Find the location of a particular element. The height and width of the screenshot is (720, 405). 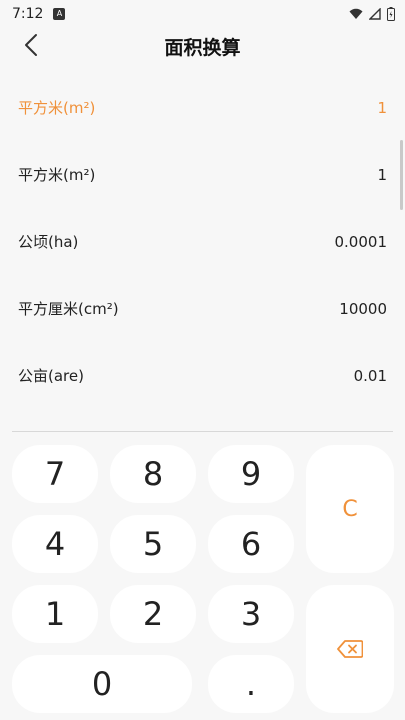

back-button is located at coordinates (31, 45).